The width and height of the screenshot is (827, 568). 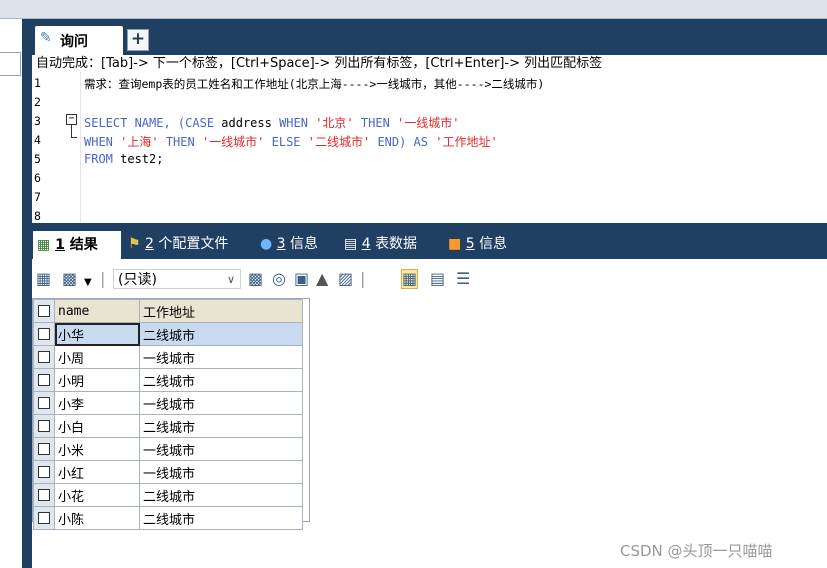 What do you see at coordinates (97, 472) in the screenshot?
I see `cell-name: 小红` at bounding box center [97, 472].